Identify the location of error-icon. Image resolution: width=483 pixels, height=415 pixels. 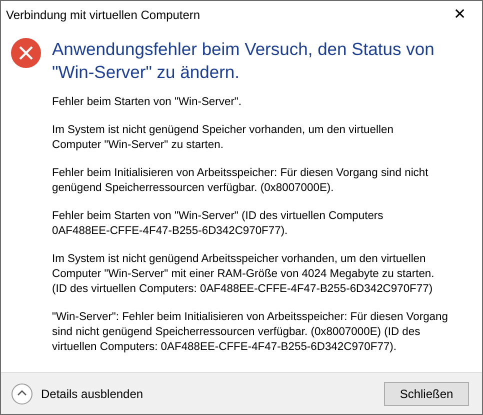
(26, 53).